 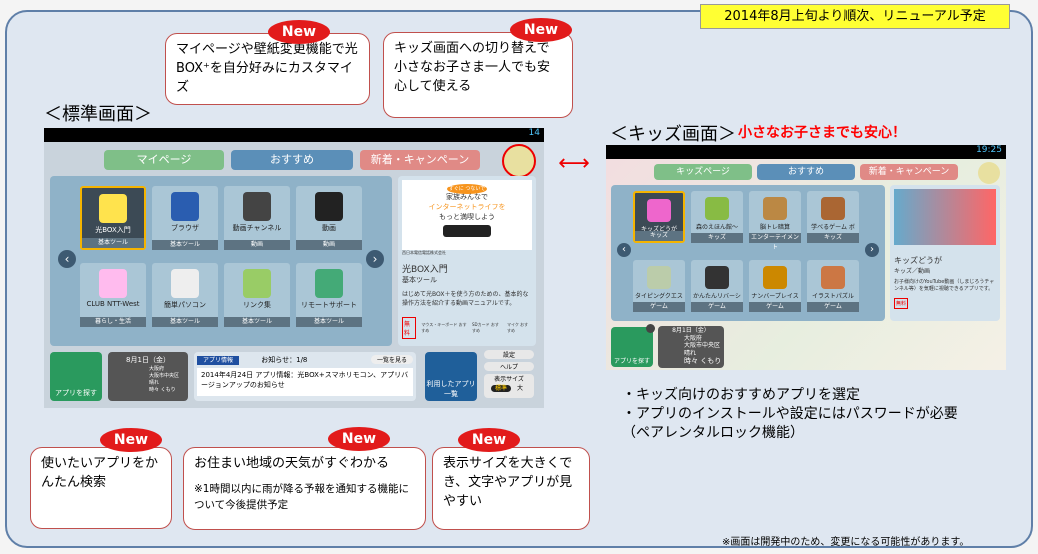 I want to click on microphone-icon: マイク おすすめ, so click(x=517, y=327).